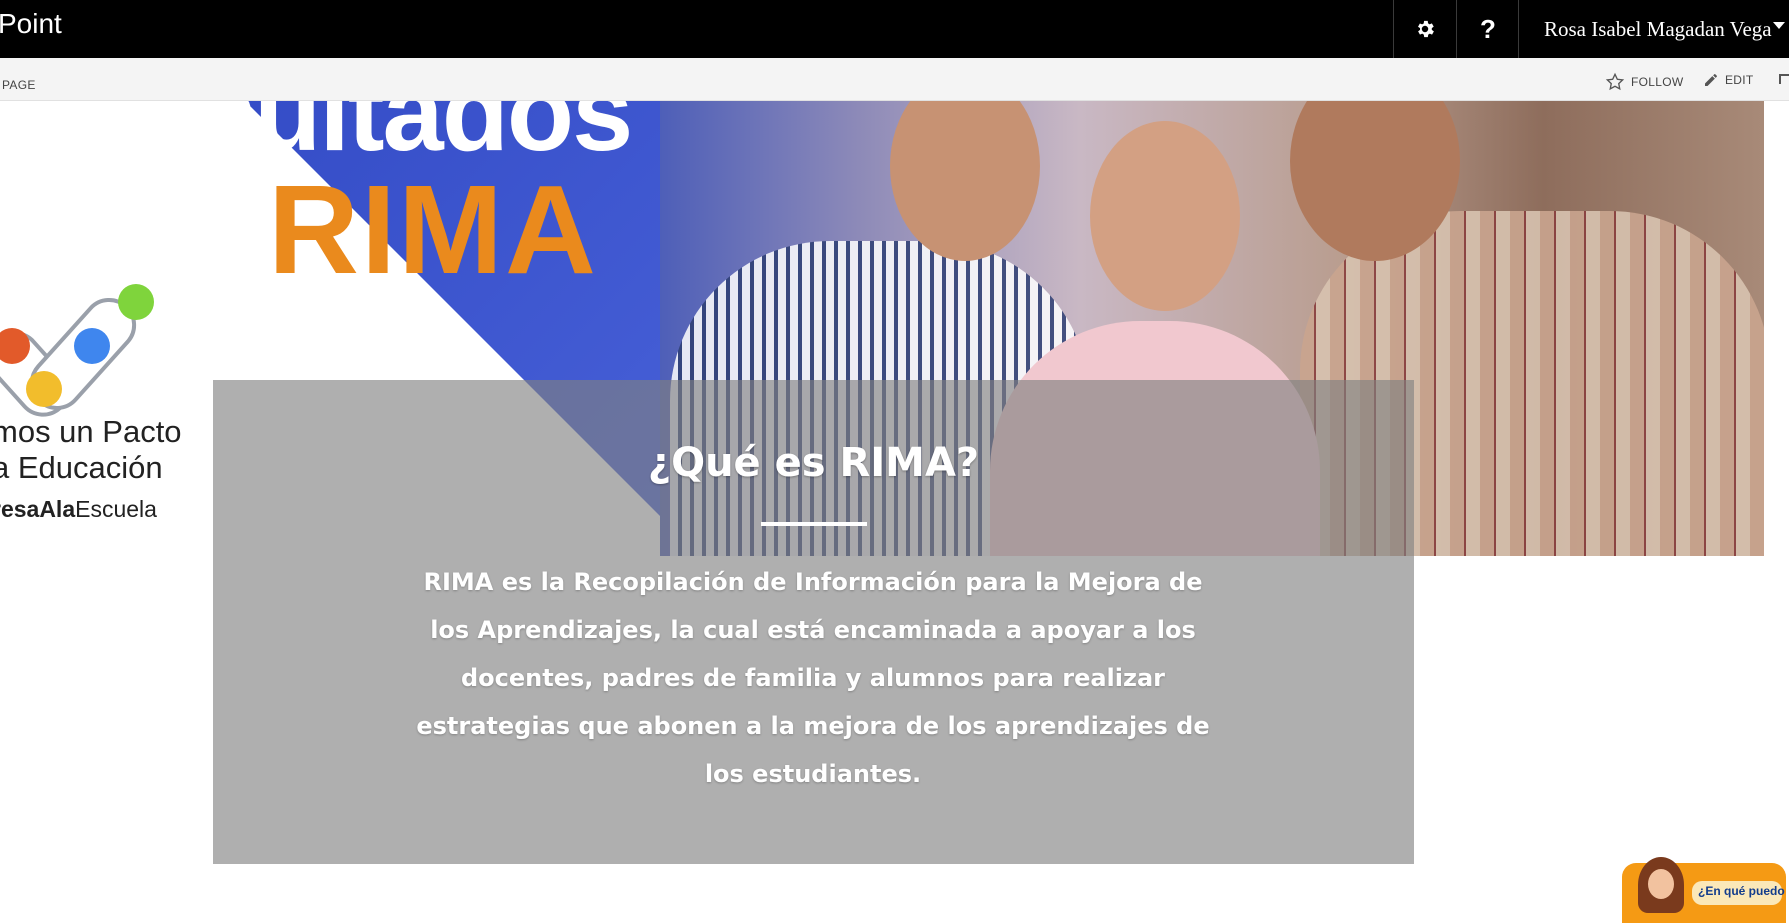 This screenshot has width=1789, height=923. Describe the element at coordinates (433, 229) in the screenshot. I see `hero-rima-word: RIMA` at that location.